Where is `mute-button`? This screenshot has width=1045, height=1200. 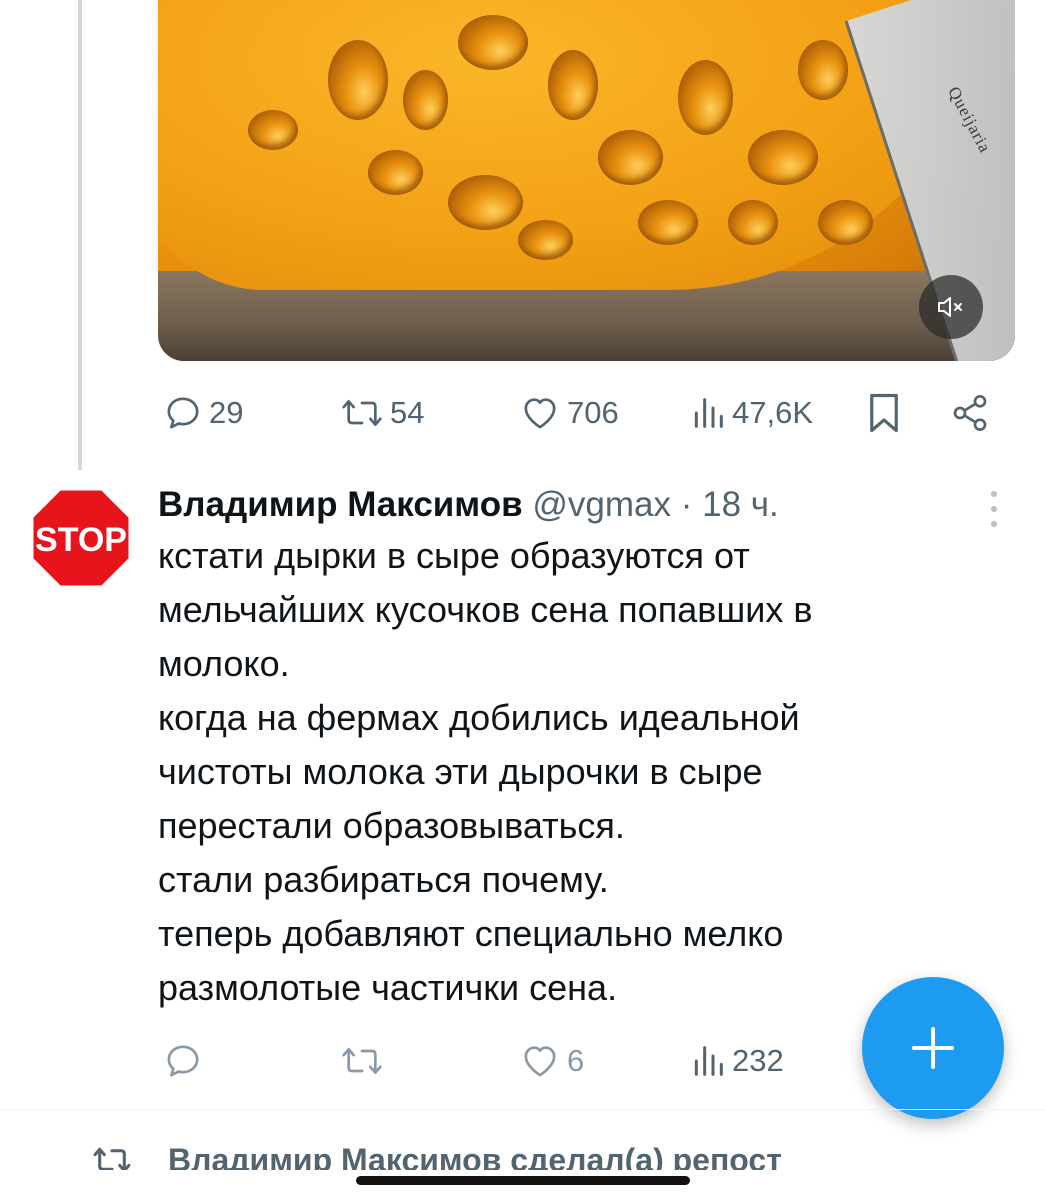
mute-button is located at coordinates (951, 307).